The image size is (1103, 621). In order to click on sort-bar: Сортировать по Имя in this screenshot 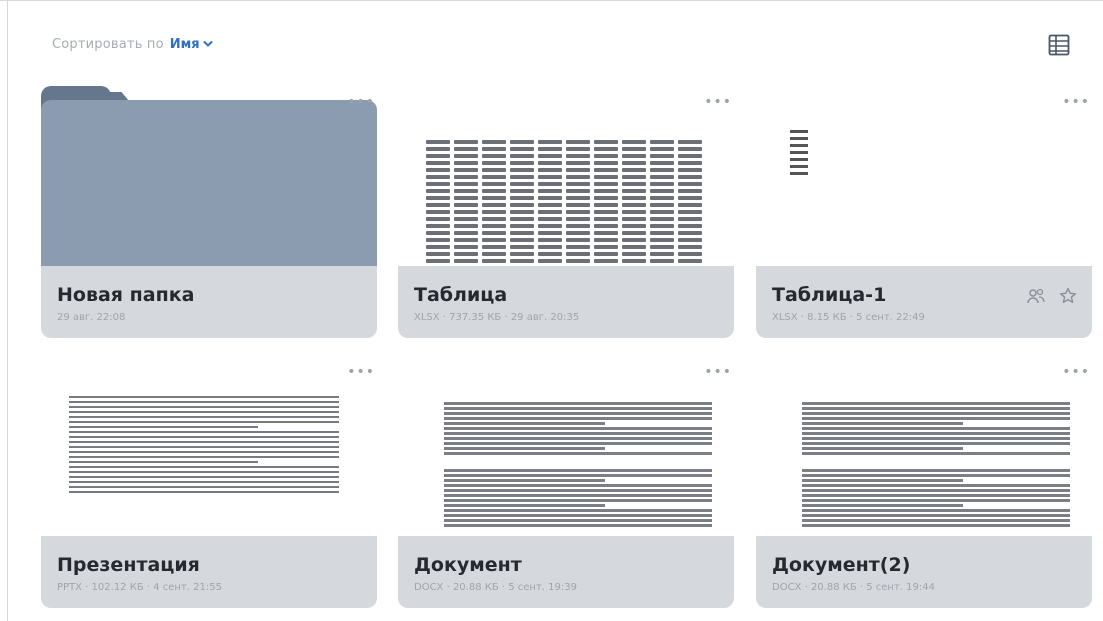, I will do `click(132, 44)`.